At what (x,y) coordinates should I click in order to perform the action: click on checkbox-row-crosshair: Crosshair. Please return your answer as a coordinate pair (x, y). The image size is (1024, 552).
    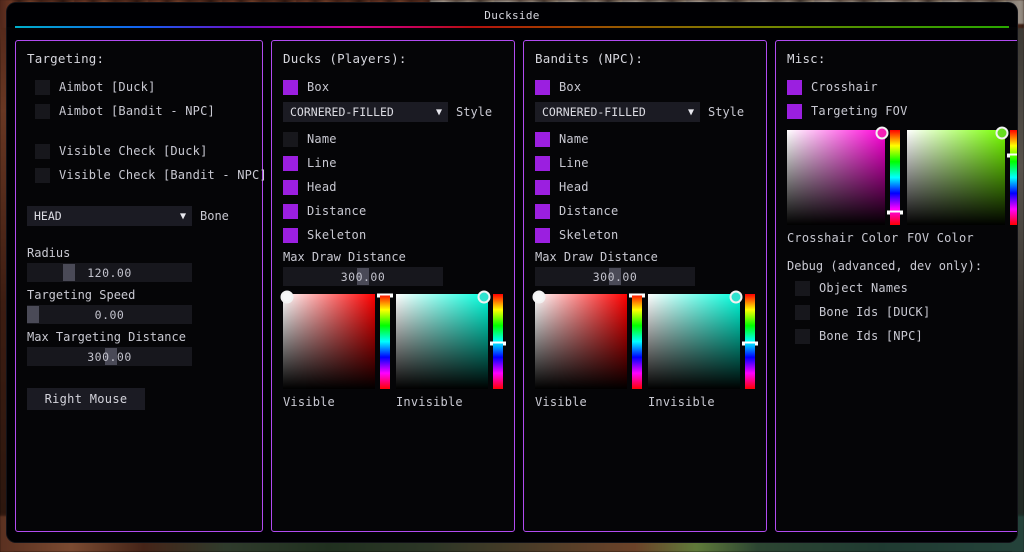
    Looking at the image, I should click on (899, 87).